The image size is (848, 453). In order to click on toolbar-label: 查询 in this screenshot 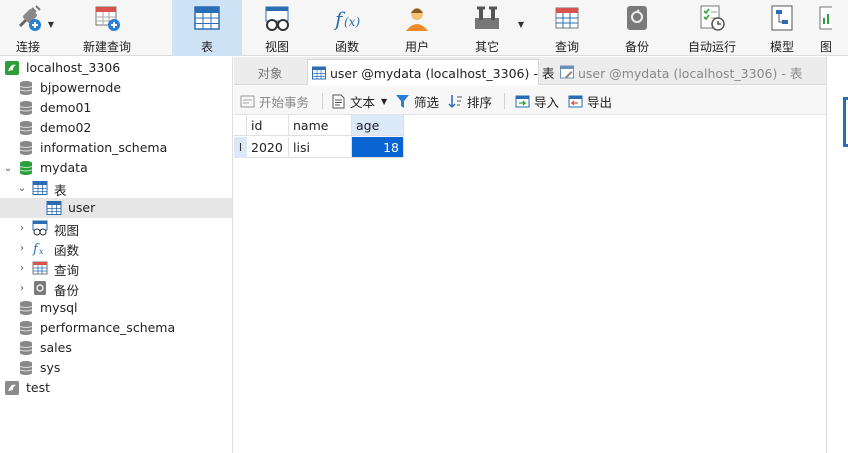, I will do `click(566, 47)`.